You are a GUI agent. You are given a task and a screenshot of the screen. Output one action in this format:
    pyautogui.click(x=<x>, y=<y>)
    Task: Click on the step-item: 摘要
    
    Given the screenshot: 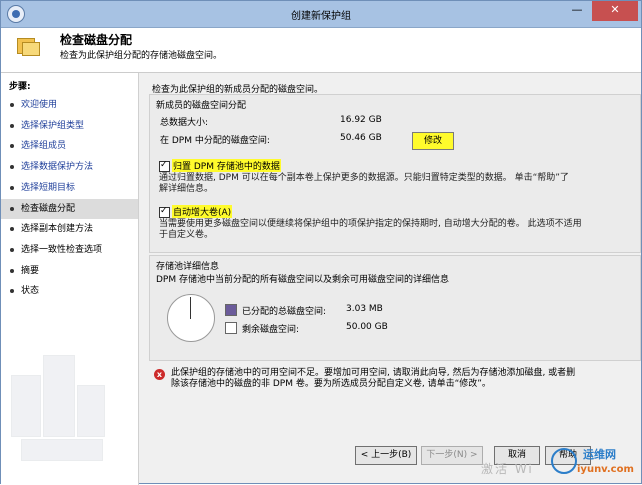 What is the action you would take?
    pyautogui.click(x=69, y=271)
    